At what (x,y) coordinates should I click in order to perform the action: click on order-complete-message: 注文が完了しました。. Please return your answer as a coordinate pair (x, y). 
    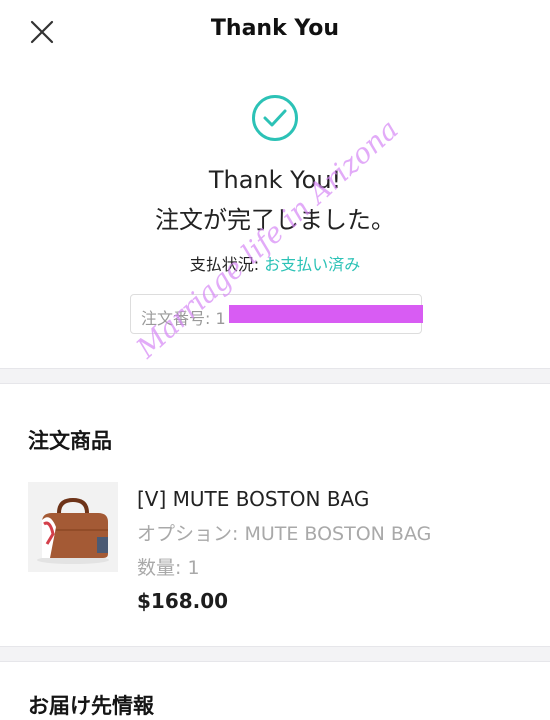
    Looking at the image, I should click on (275, 220).